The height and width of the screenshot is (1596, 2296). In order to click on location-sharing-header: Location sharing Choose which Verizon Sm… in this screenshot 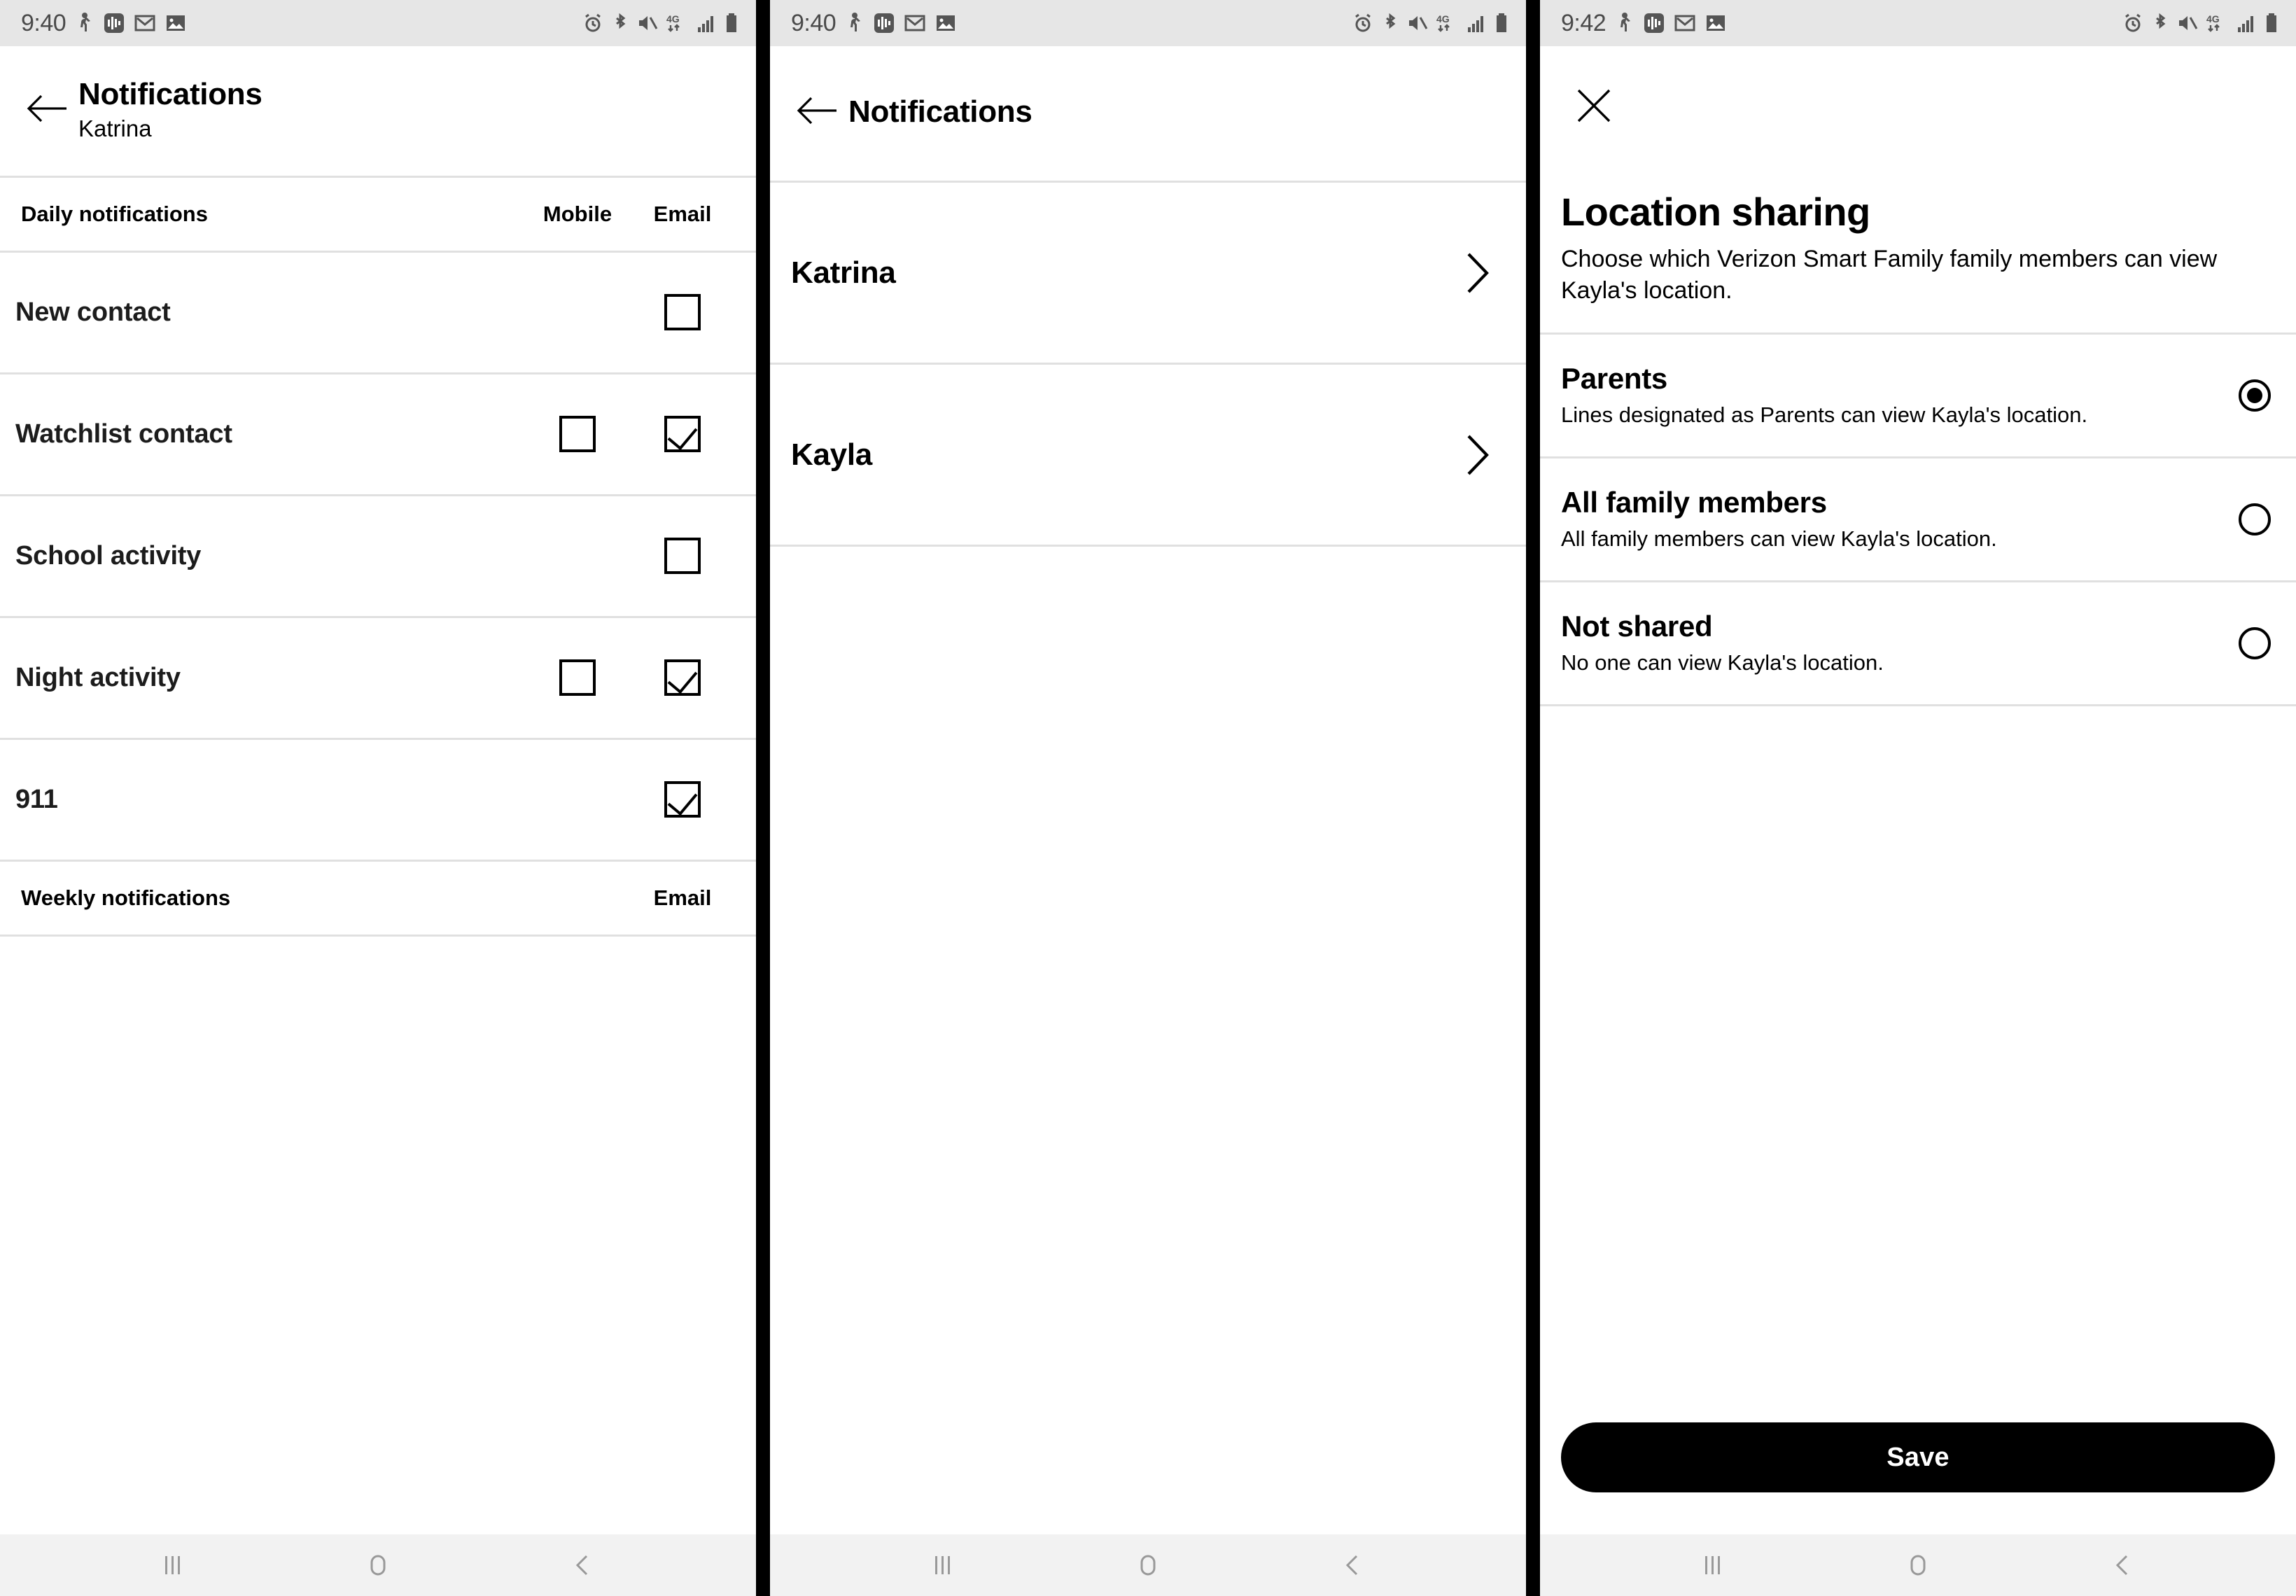, I will do `click(1918, 243)`.